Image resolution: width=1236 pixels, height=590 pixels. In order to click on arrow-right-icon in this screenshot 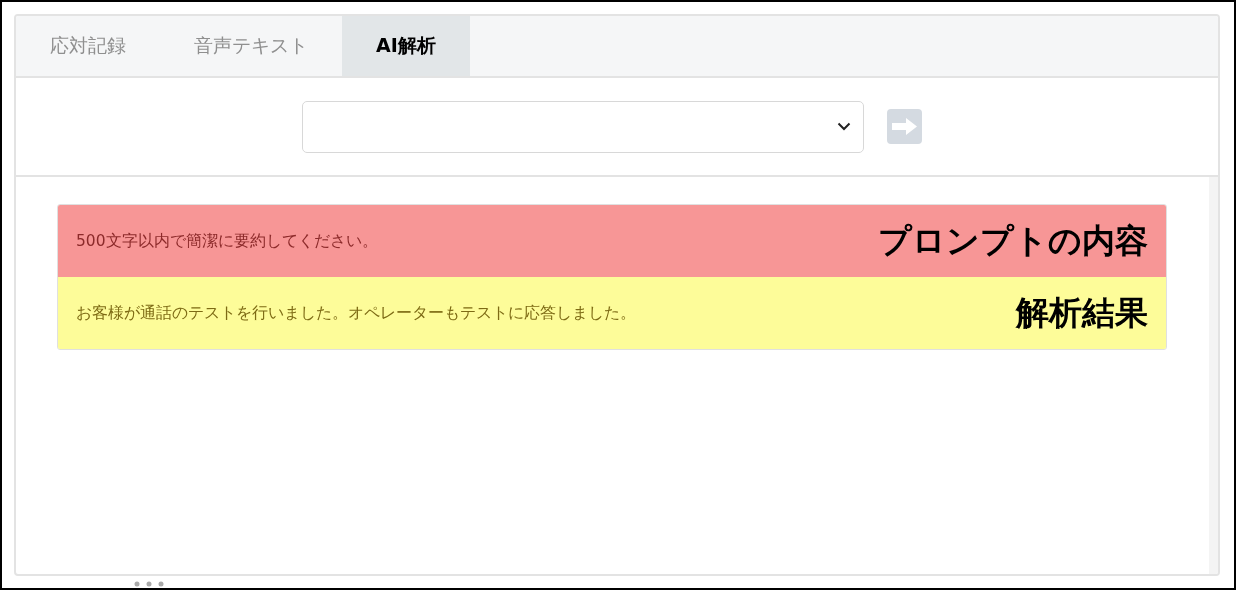, I will do `click(904, 126)`.